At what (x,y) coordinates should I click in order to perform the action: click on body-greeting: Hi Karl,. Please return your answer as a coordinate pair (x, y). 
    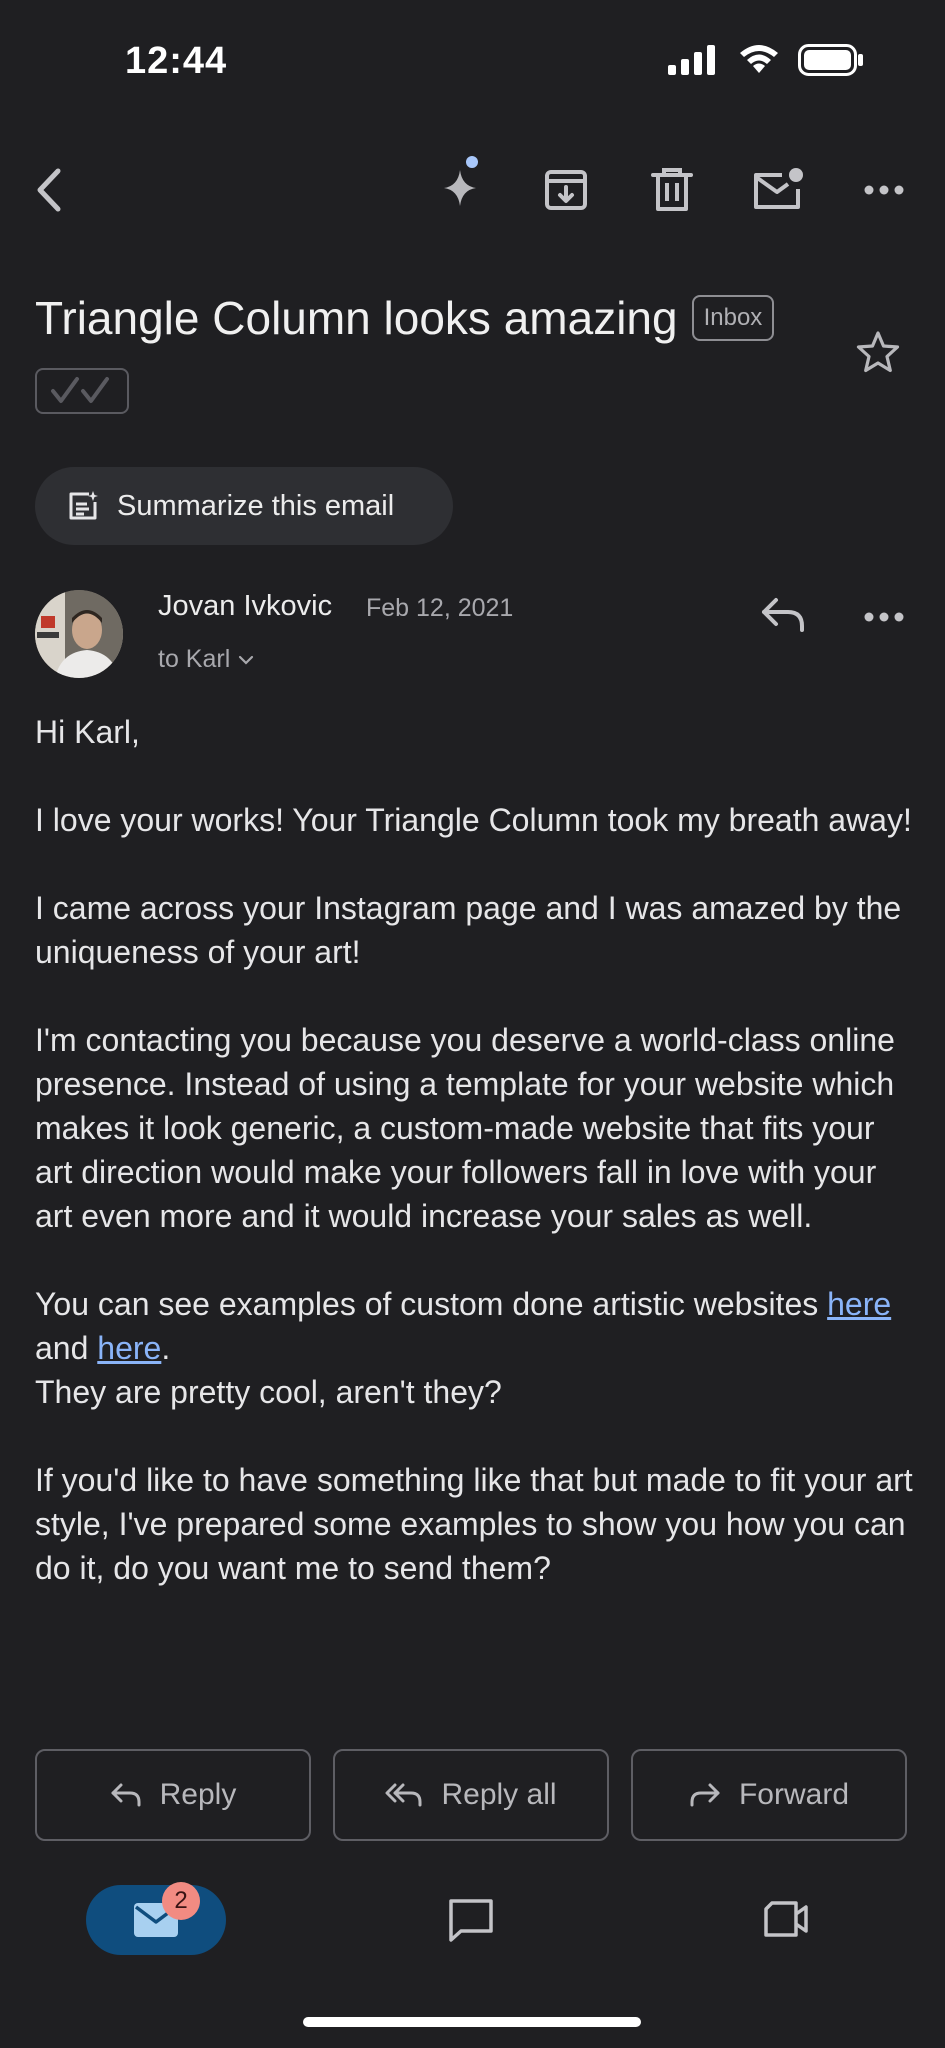
    Looking at the image, I should click on (87, 732).